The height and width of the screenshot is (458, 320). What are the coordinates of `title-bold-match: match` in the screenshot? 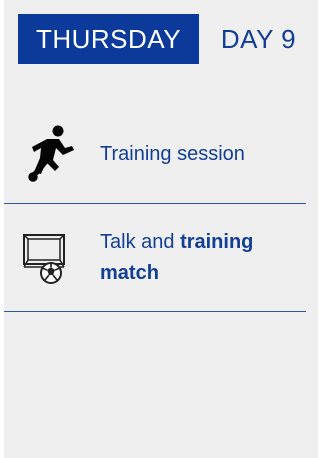 It's located at (129, 273).